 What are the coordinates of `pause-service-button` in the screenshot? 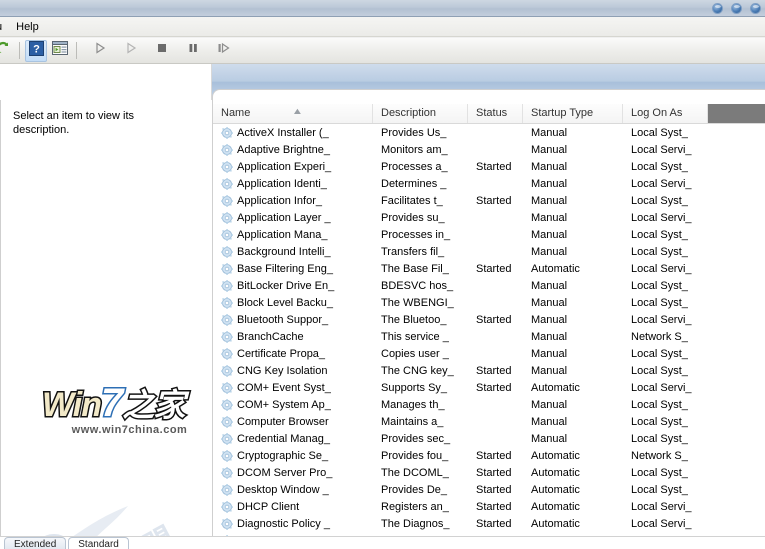 It's located at (193, 51).